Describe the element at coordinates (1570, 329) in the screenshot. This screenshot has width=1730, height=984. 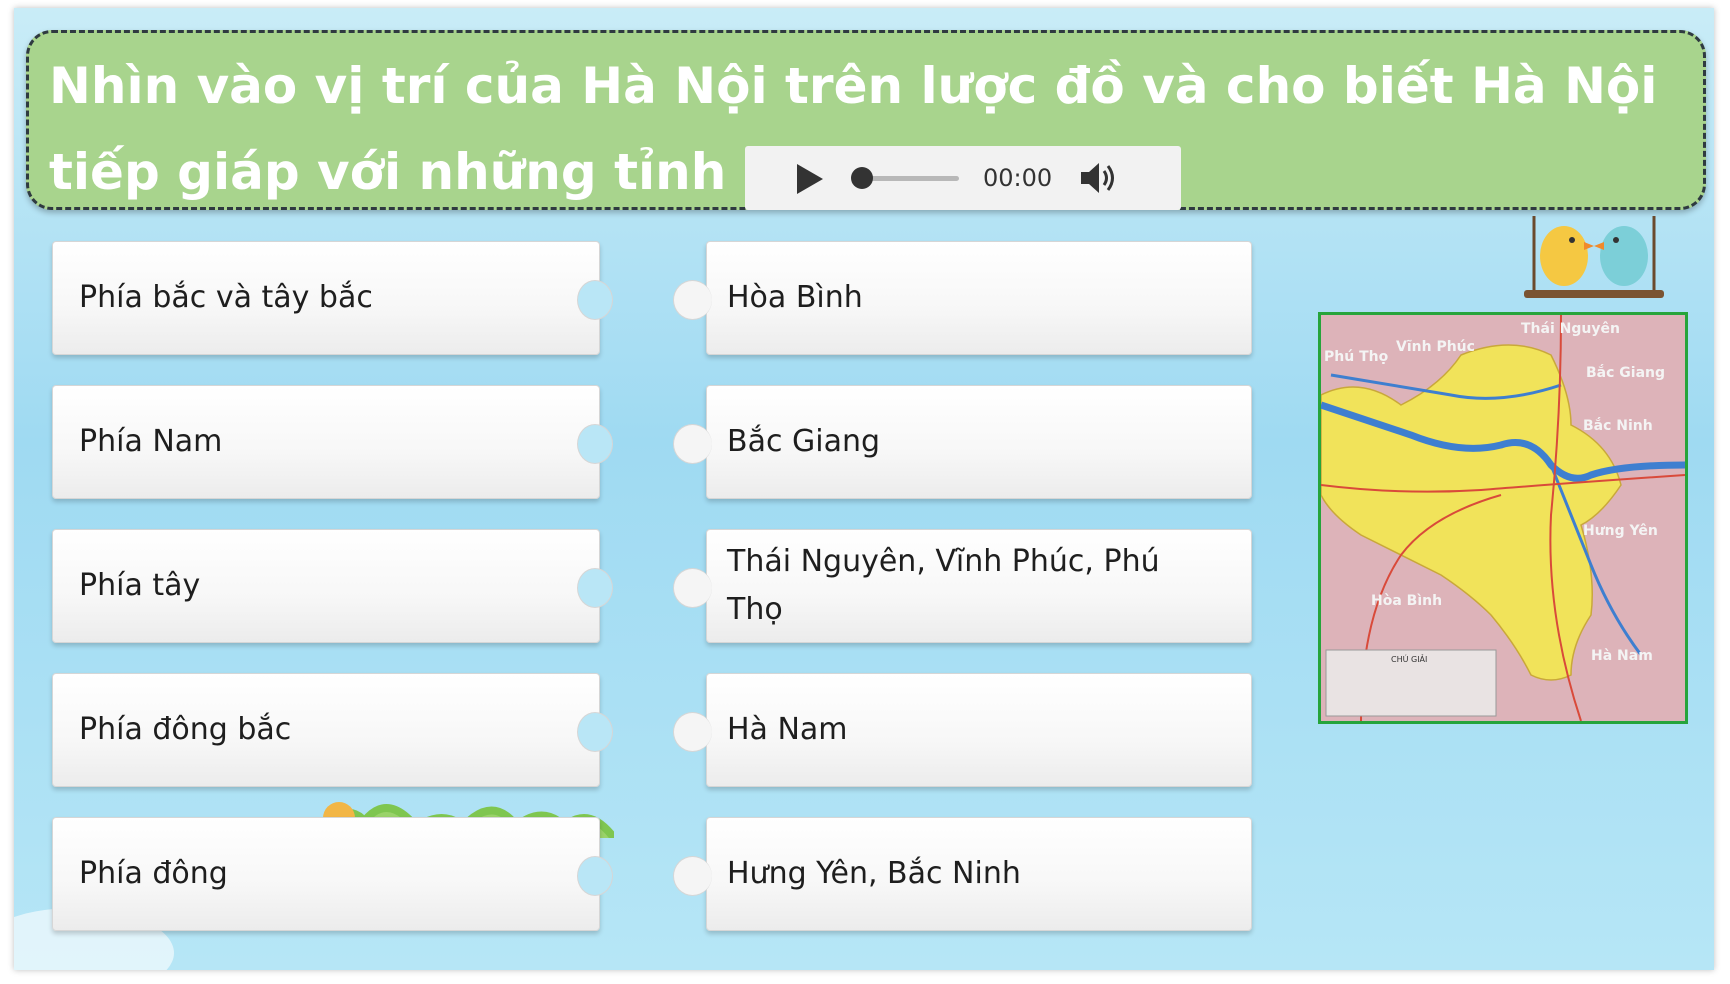
I see `map-label-thai-nguyen: Thái Nguyên` at that location.